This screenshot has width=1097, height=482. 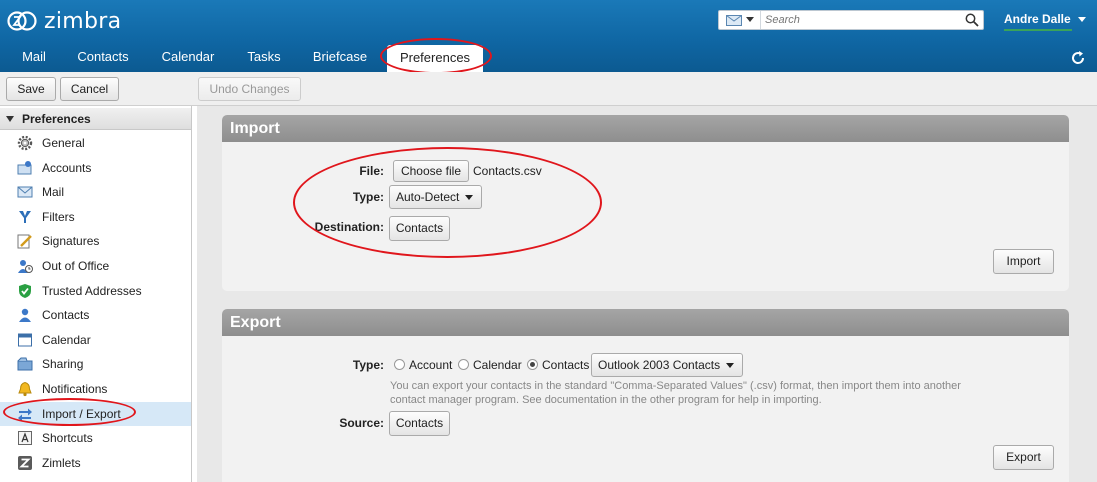 I want to click on tab-tasks: Tasks, so click(x=264, y=57).